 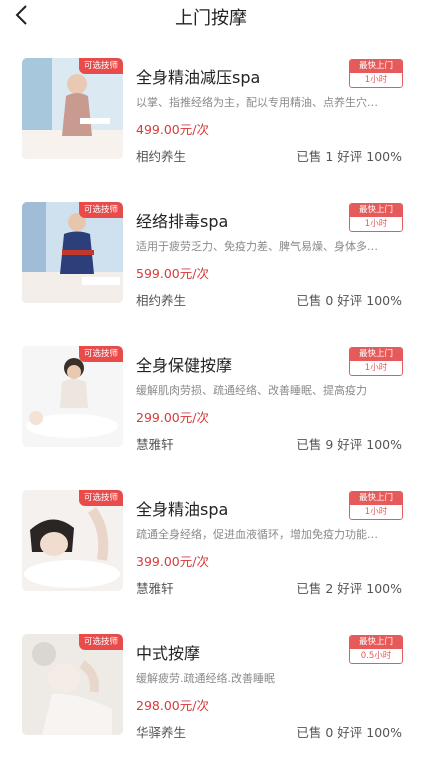 What do you see at coordinates (172, 417) in the screenshot?
I see `service-price: 299.00元/次` at bounding box center [172, 417].